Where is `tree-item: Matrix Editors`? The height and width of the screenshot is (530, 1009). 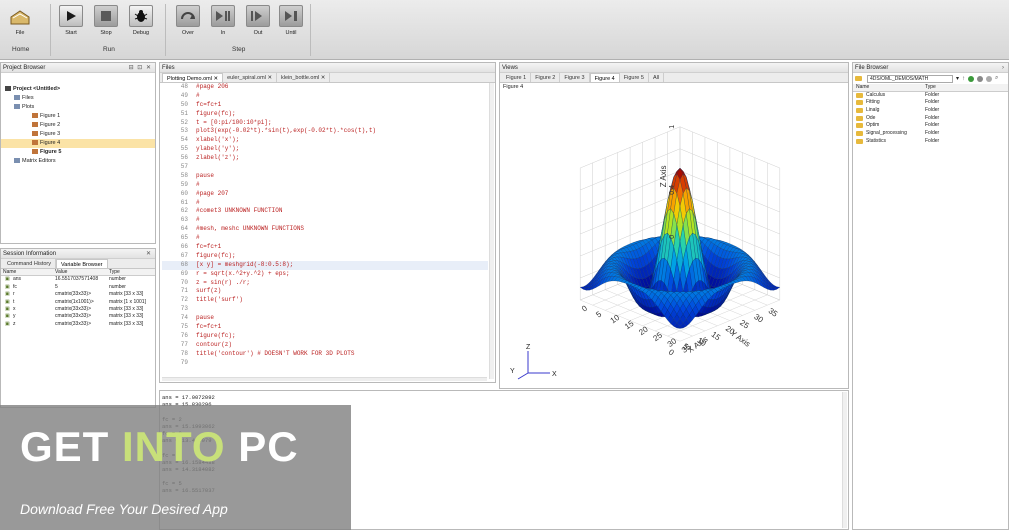
tree-item: Matrix Editors is located at coordinates (78, 161).